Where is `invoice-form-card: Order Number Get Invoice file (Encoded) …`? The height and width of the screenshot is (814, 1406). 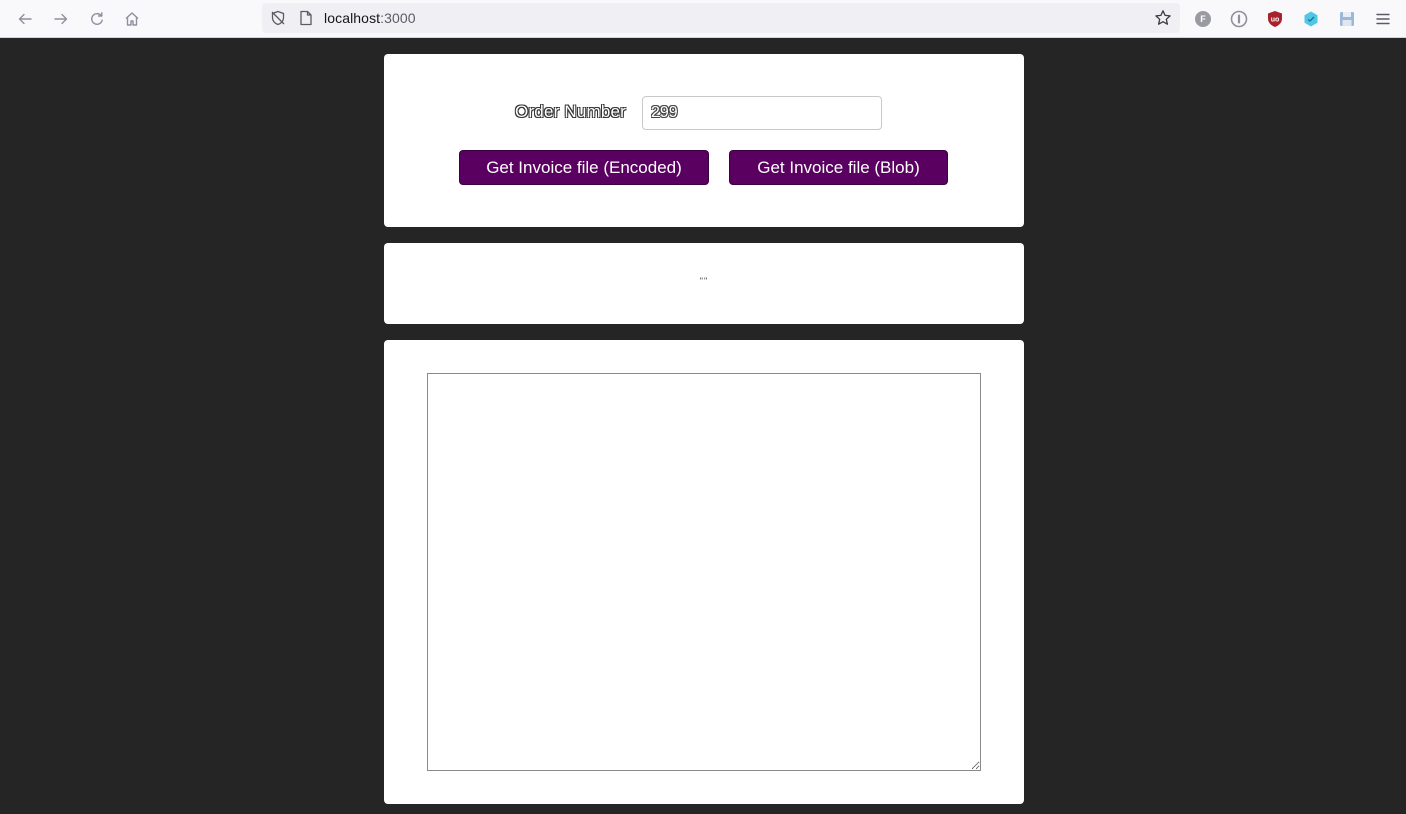 invoice-form-card: Order Number Get Invoice file (Encoded) … is located at coordinates (704, 140).